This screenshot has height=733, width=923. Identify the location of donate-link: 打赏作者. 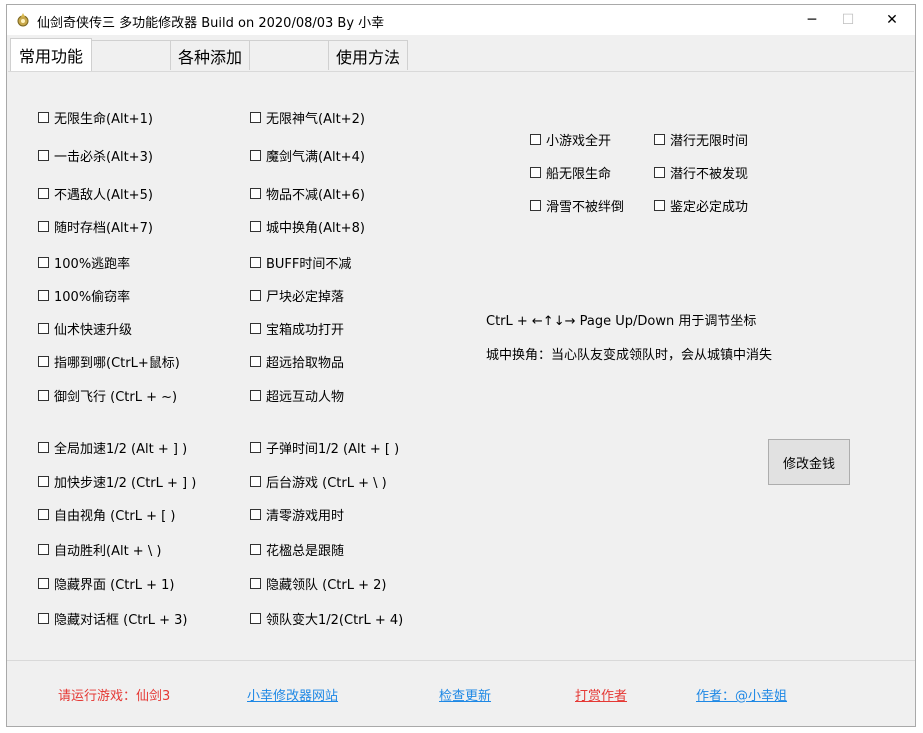
(601, 694).